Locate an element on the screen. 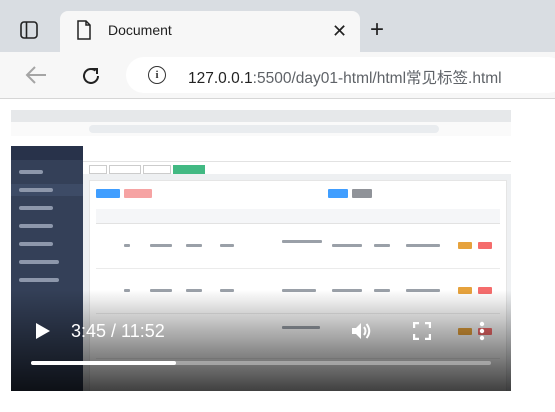 This screenshot has width=555, height=412. url-text: 127.0.0.1:5500/day01-html/html常见标签.html is located at coordinates (345, 77).